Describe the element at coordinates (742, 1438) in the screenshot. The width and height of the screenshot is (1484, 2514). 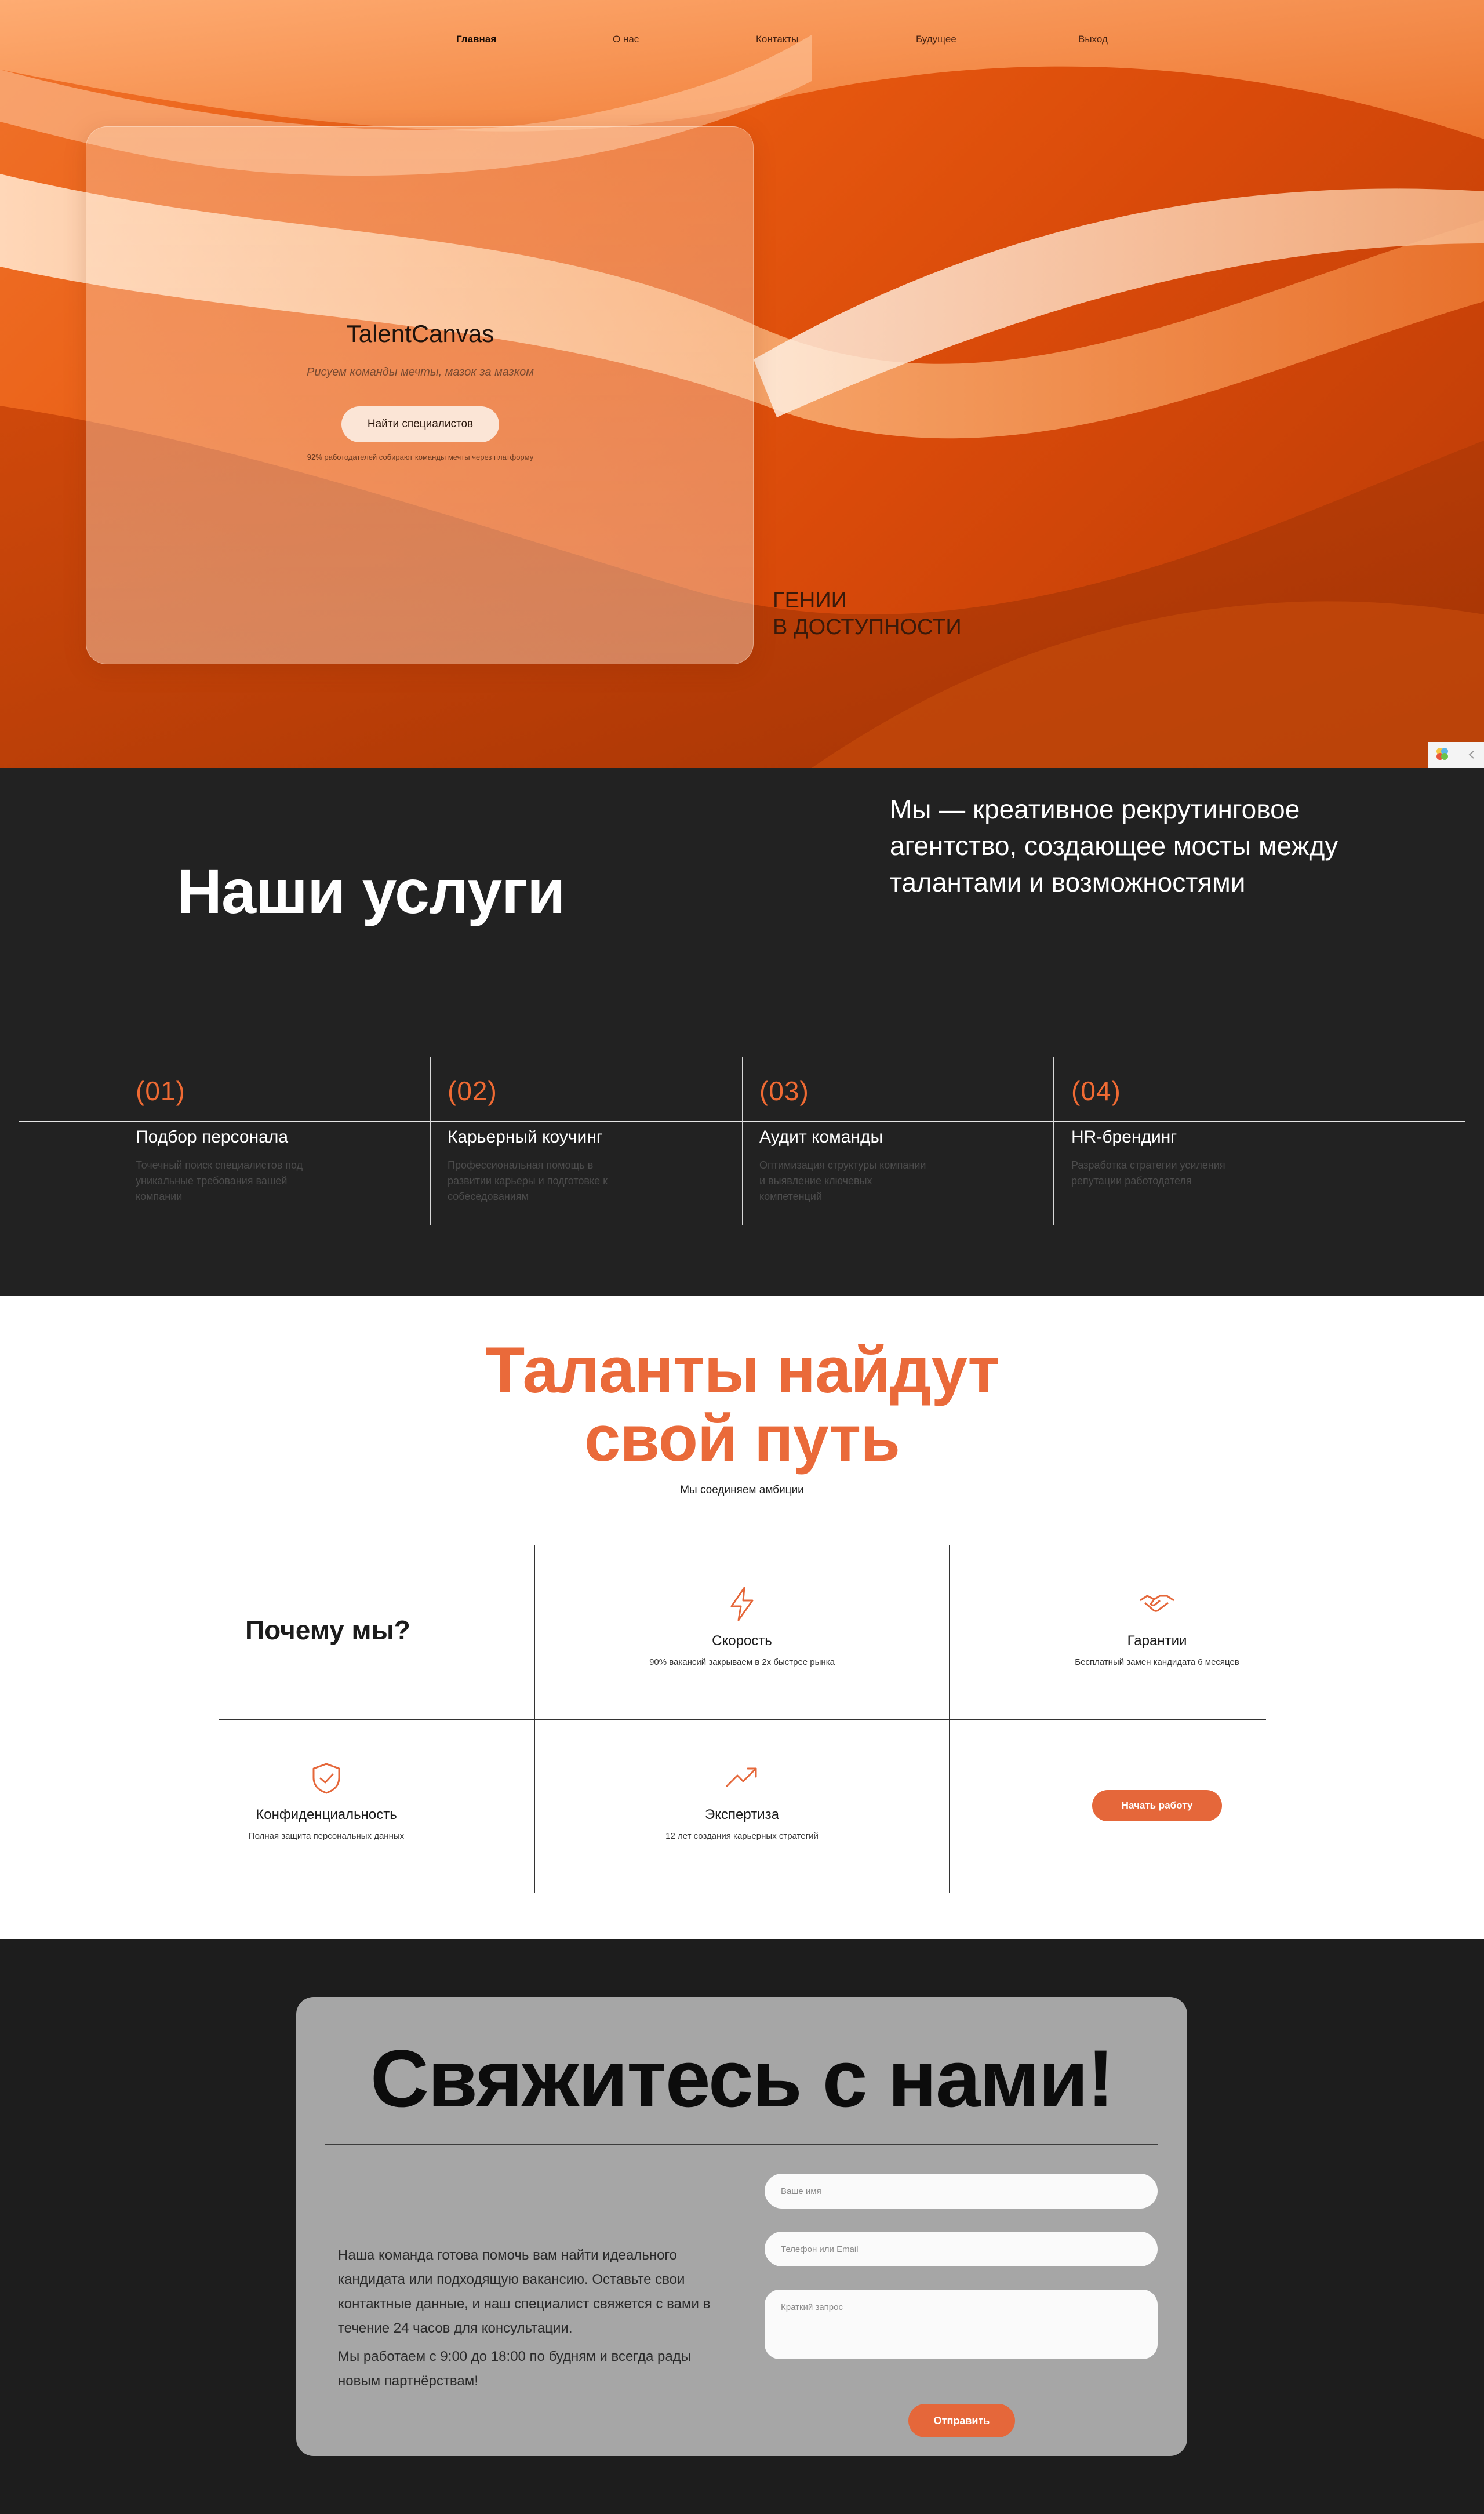
I see `headline-line-2: свой путь` at that location.